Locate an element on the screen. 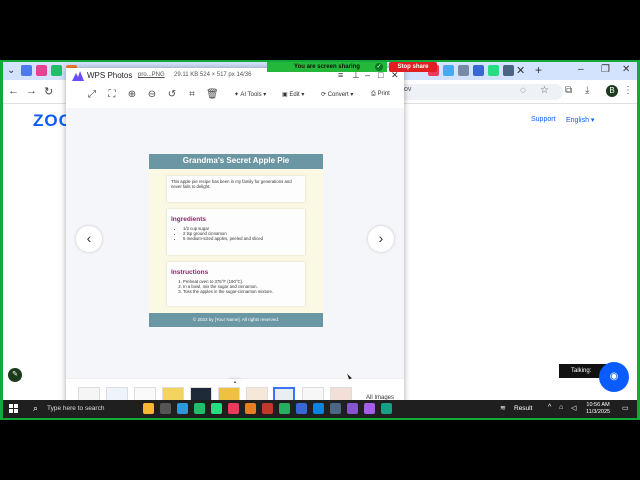  notification-icon: ▭ is located at coordinates (625, 408).